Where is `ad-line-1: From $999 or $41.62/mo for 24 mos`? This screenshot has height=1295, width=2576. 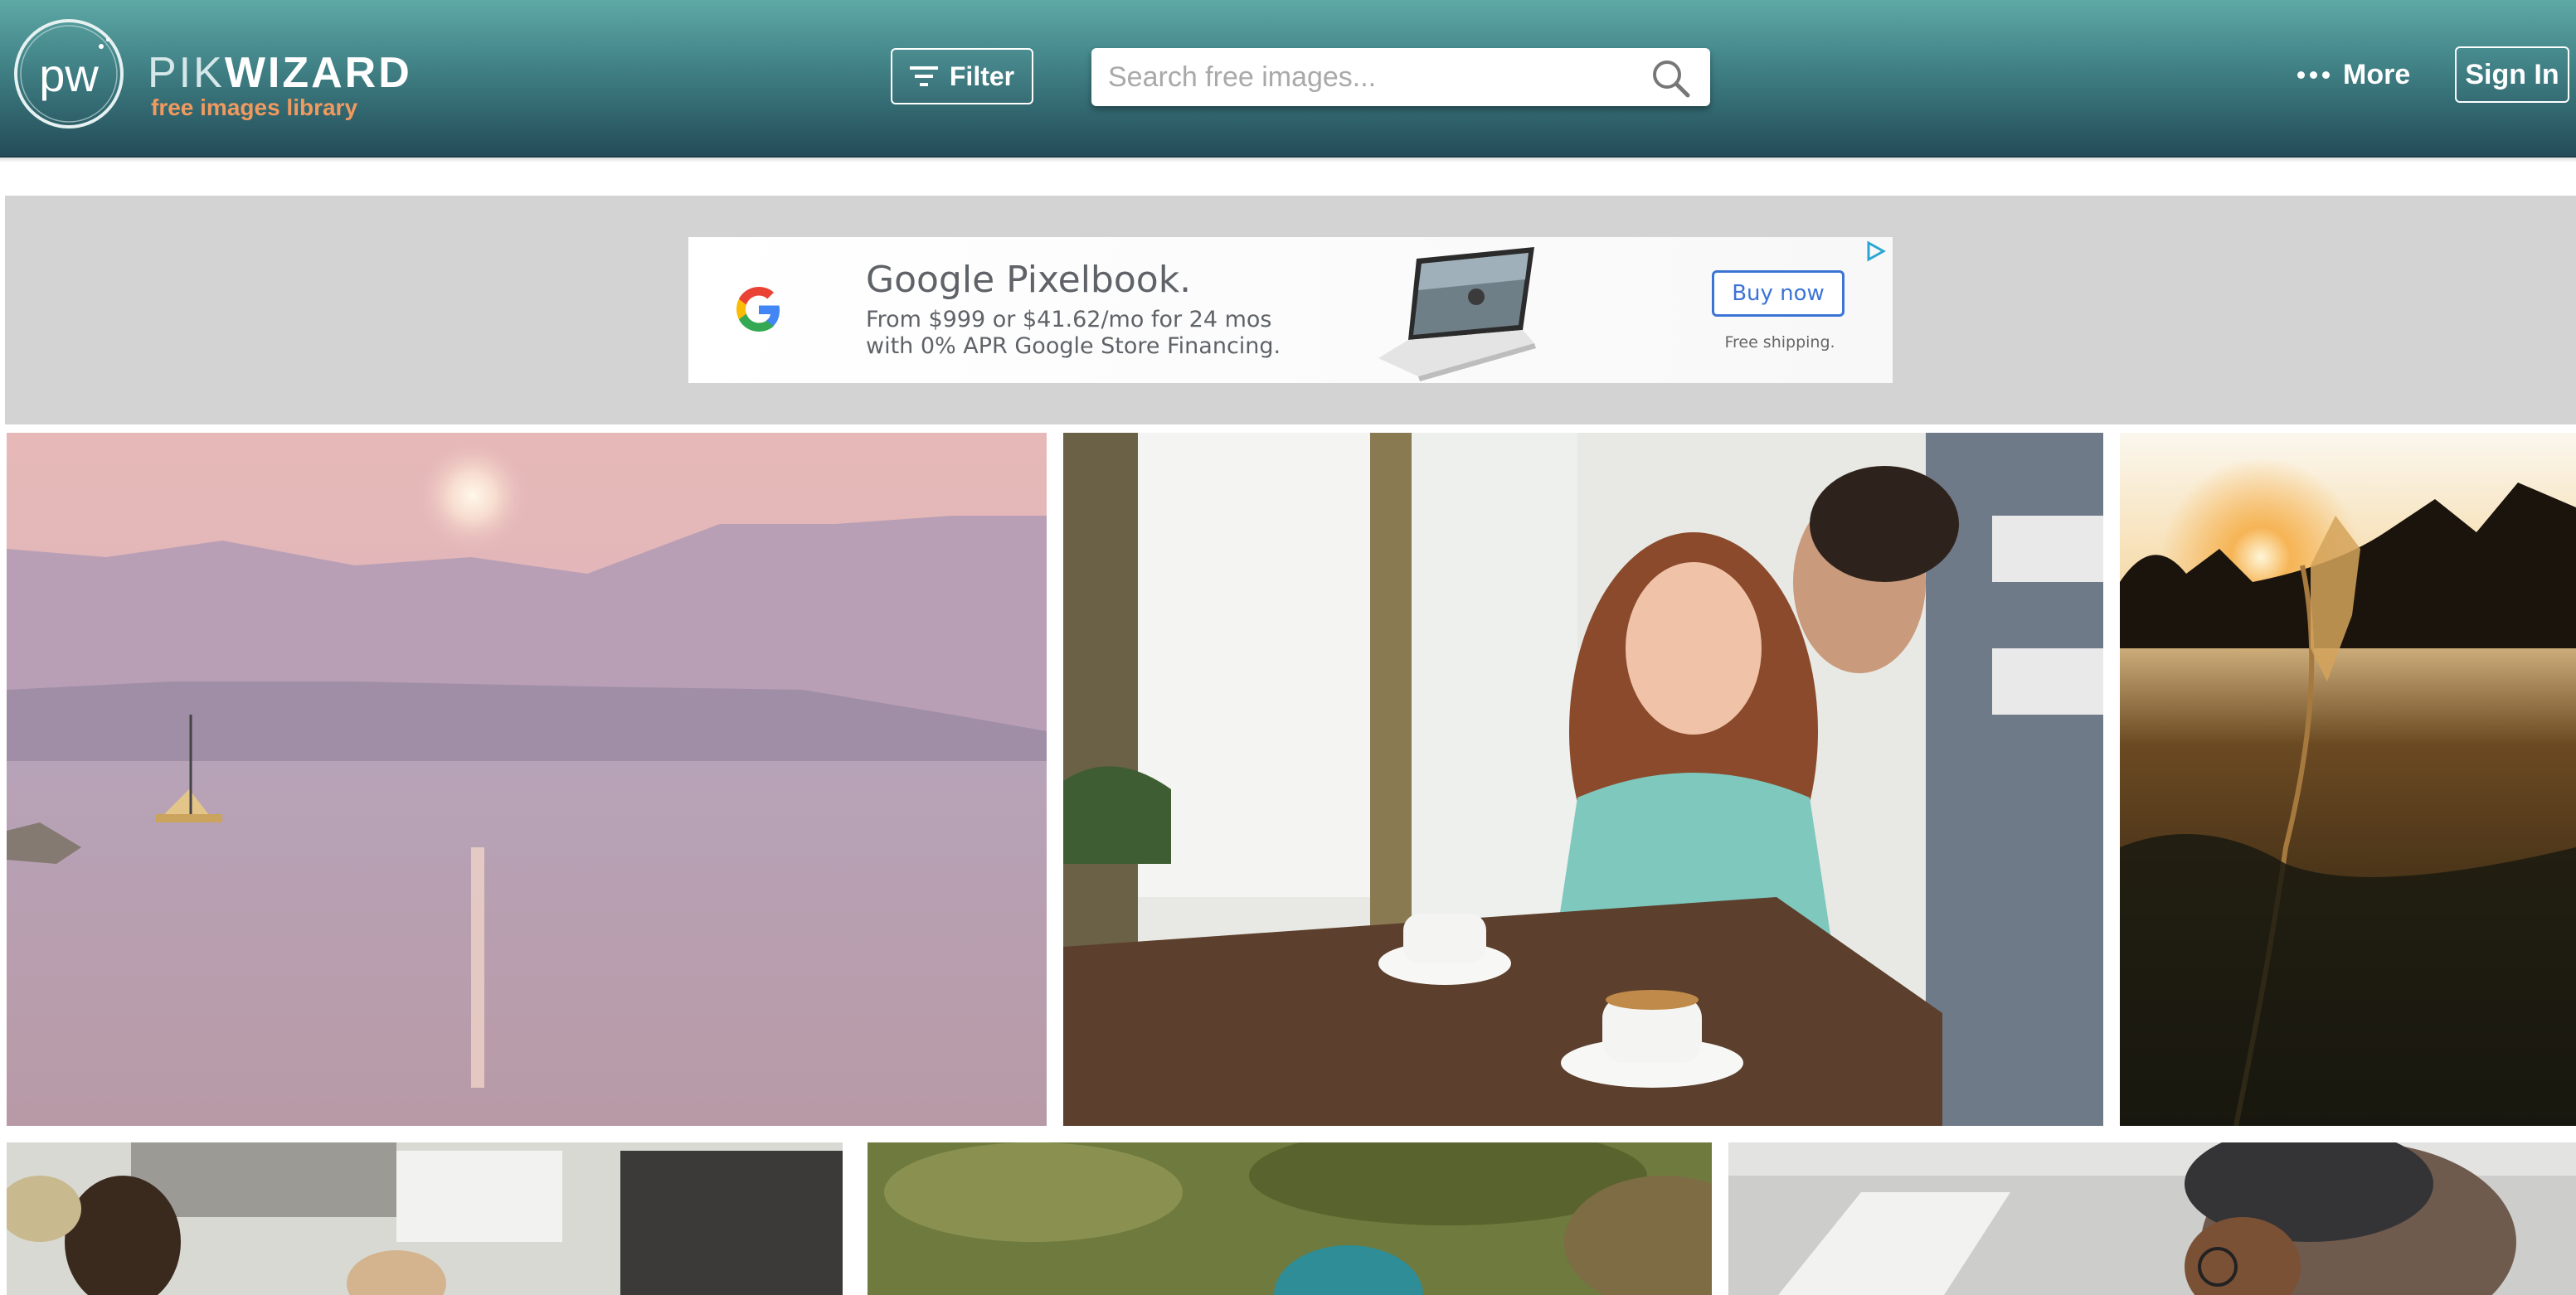 ad-line-1: From $999 or $41.62/mo for 24 mos is located at coordinates (1069, 319).